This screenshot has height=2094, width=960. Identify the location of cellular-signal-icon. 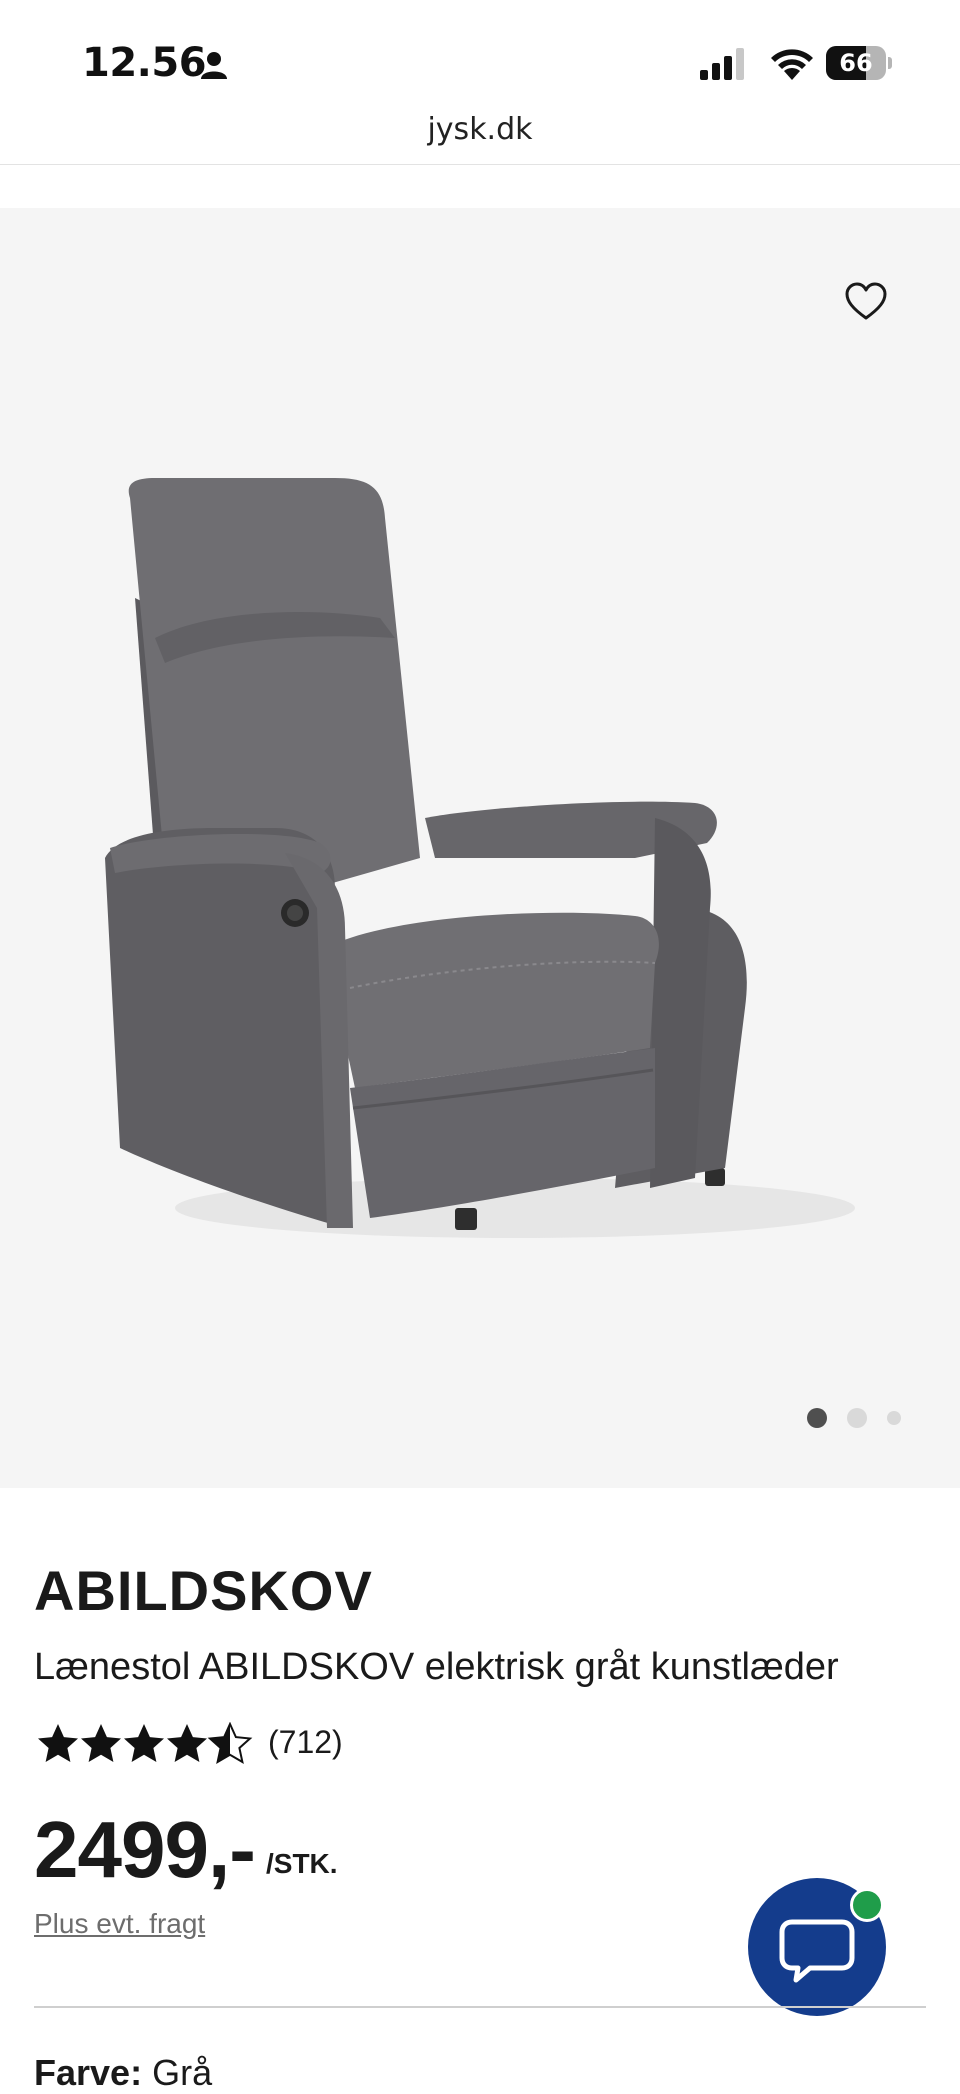
(722, 64).